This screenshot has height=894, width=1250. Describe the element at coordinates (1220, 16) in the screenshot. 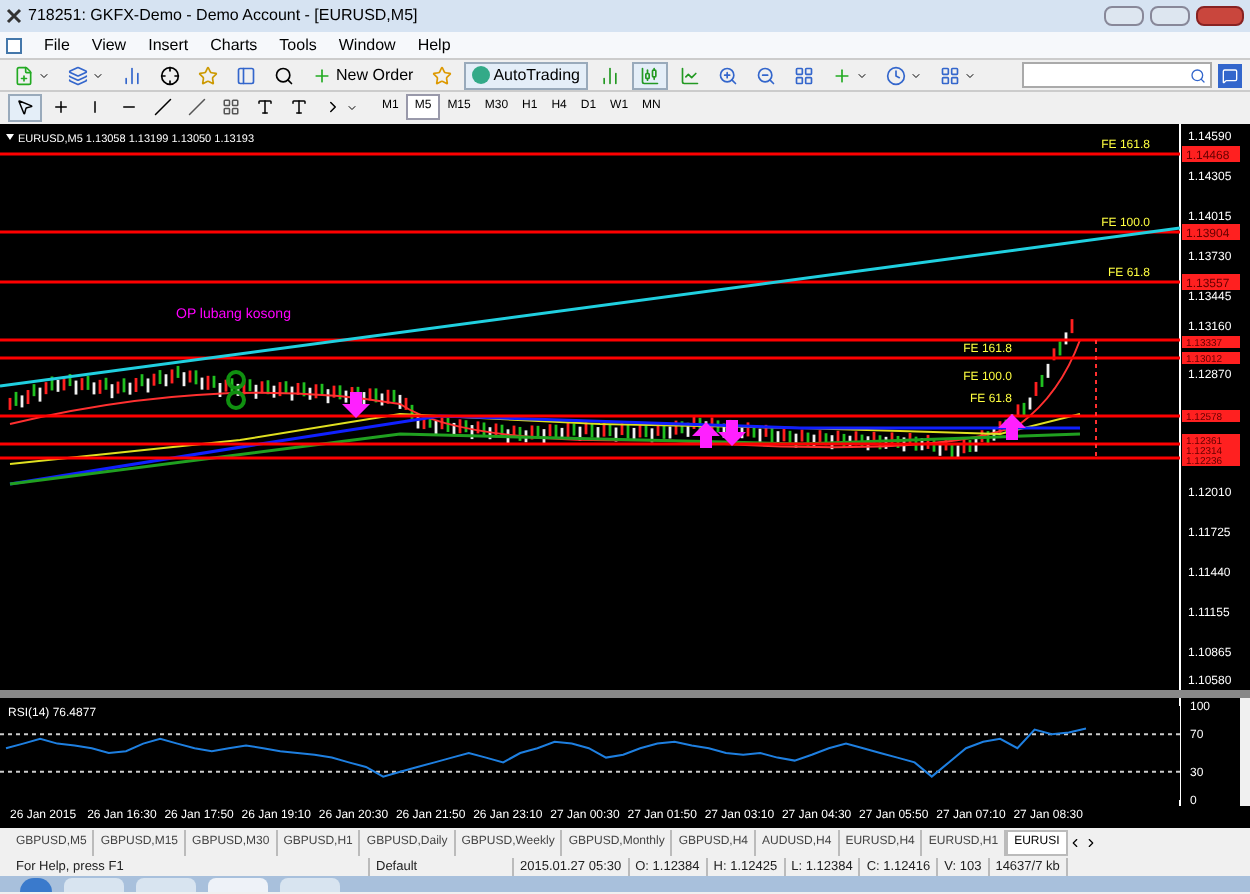

I see `close-button` at that location.